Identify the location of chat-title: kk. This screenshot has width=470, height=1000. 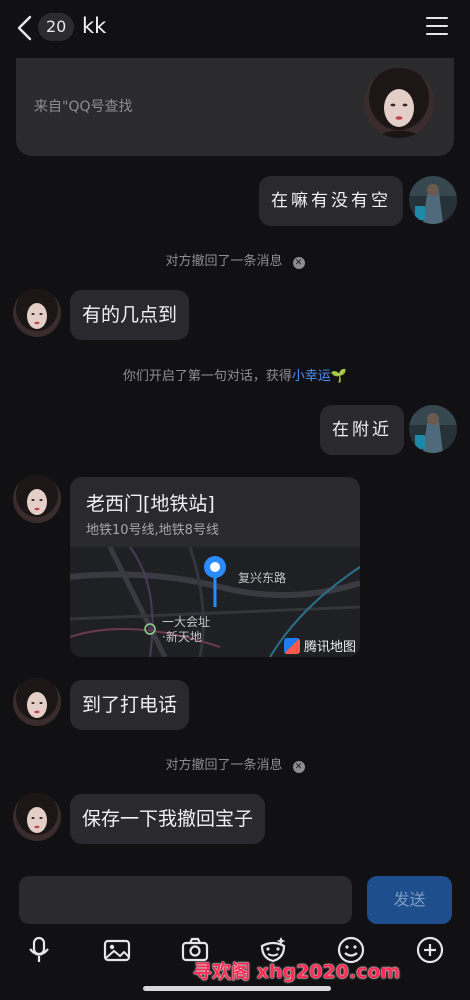
(94, 26).